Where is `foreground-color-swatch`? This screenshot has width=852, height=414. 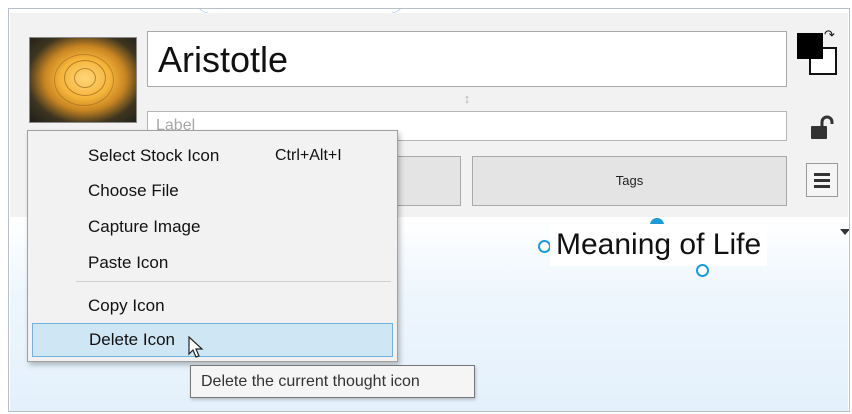 foreground-color-swatch is located at coordinates (810, 46).